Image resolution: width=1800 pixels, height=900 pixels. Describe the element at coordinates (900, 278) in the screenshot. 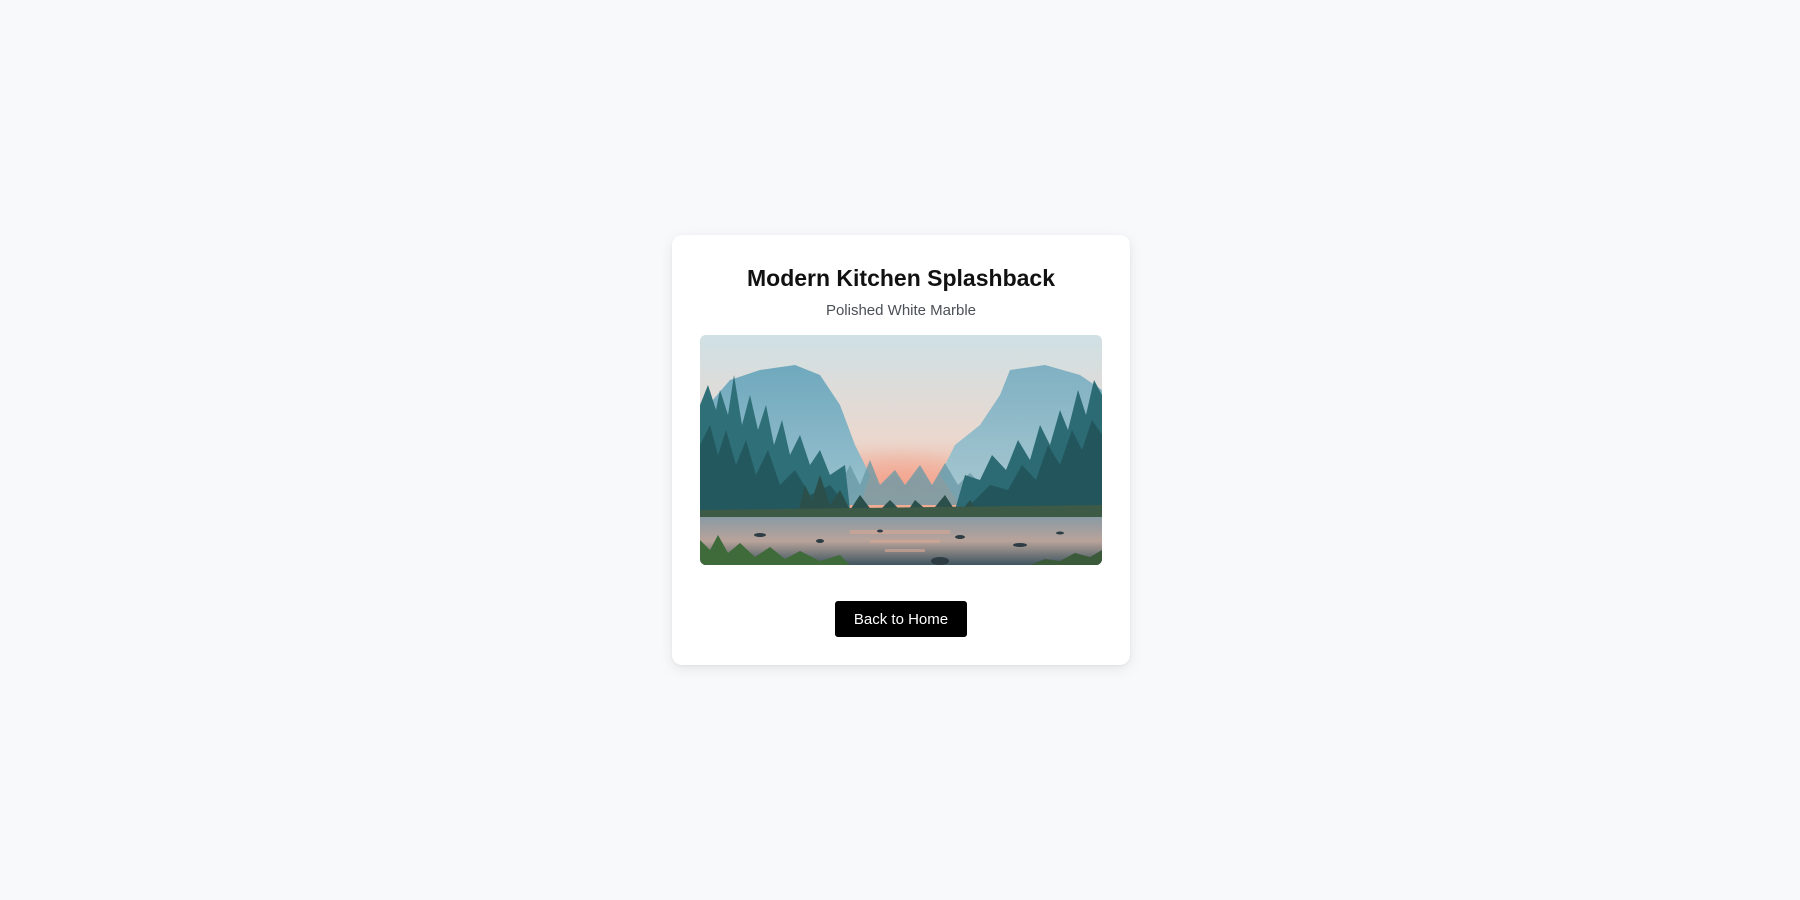

I see `page-title: Modern Kitchen Splashback` at that location.